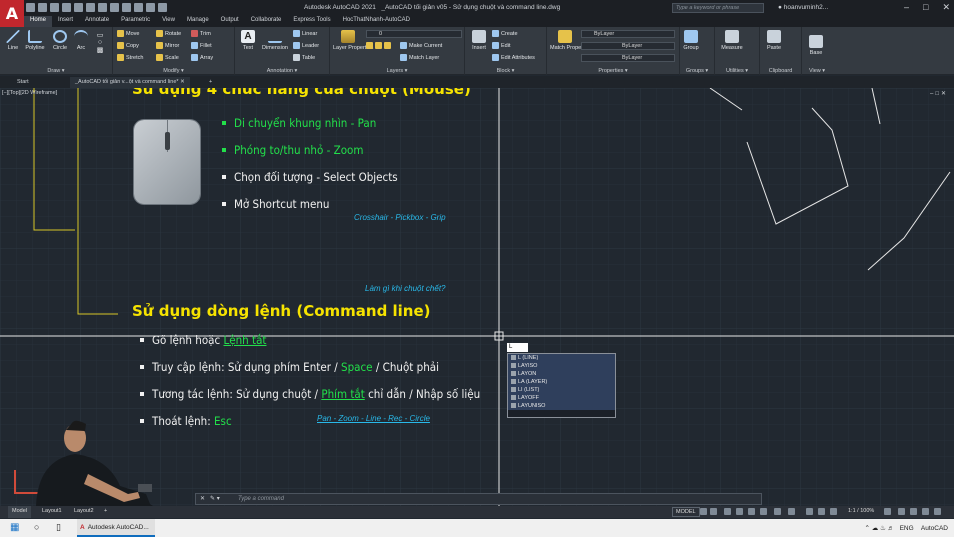 The width and height of the screenshot is (954, 537). Describe the element at coordinates (879, 528) in the screenshot. I see `tray-icons: ⌃ ☁ ♨ ♬` at that location.